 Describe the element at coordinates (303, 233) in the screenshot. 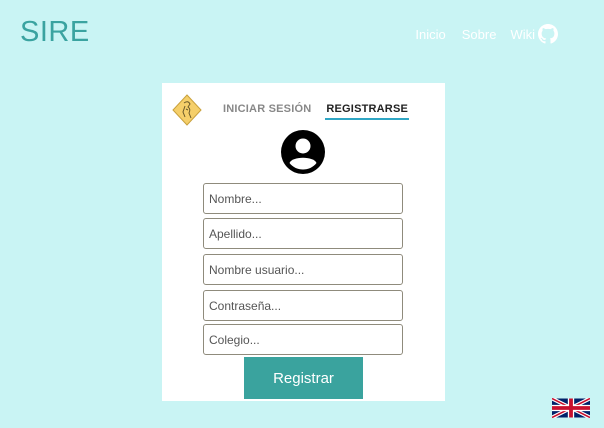

I see `last-name-input` at that location.